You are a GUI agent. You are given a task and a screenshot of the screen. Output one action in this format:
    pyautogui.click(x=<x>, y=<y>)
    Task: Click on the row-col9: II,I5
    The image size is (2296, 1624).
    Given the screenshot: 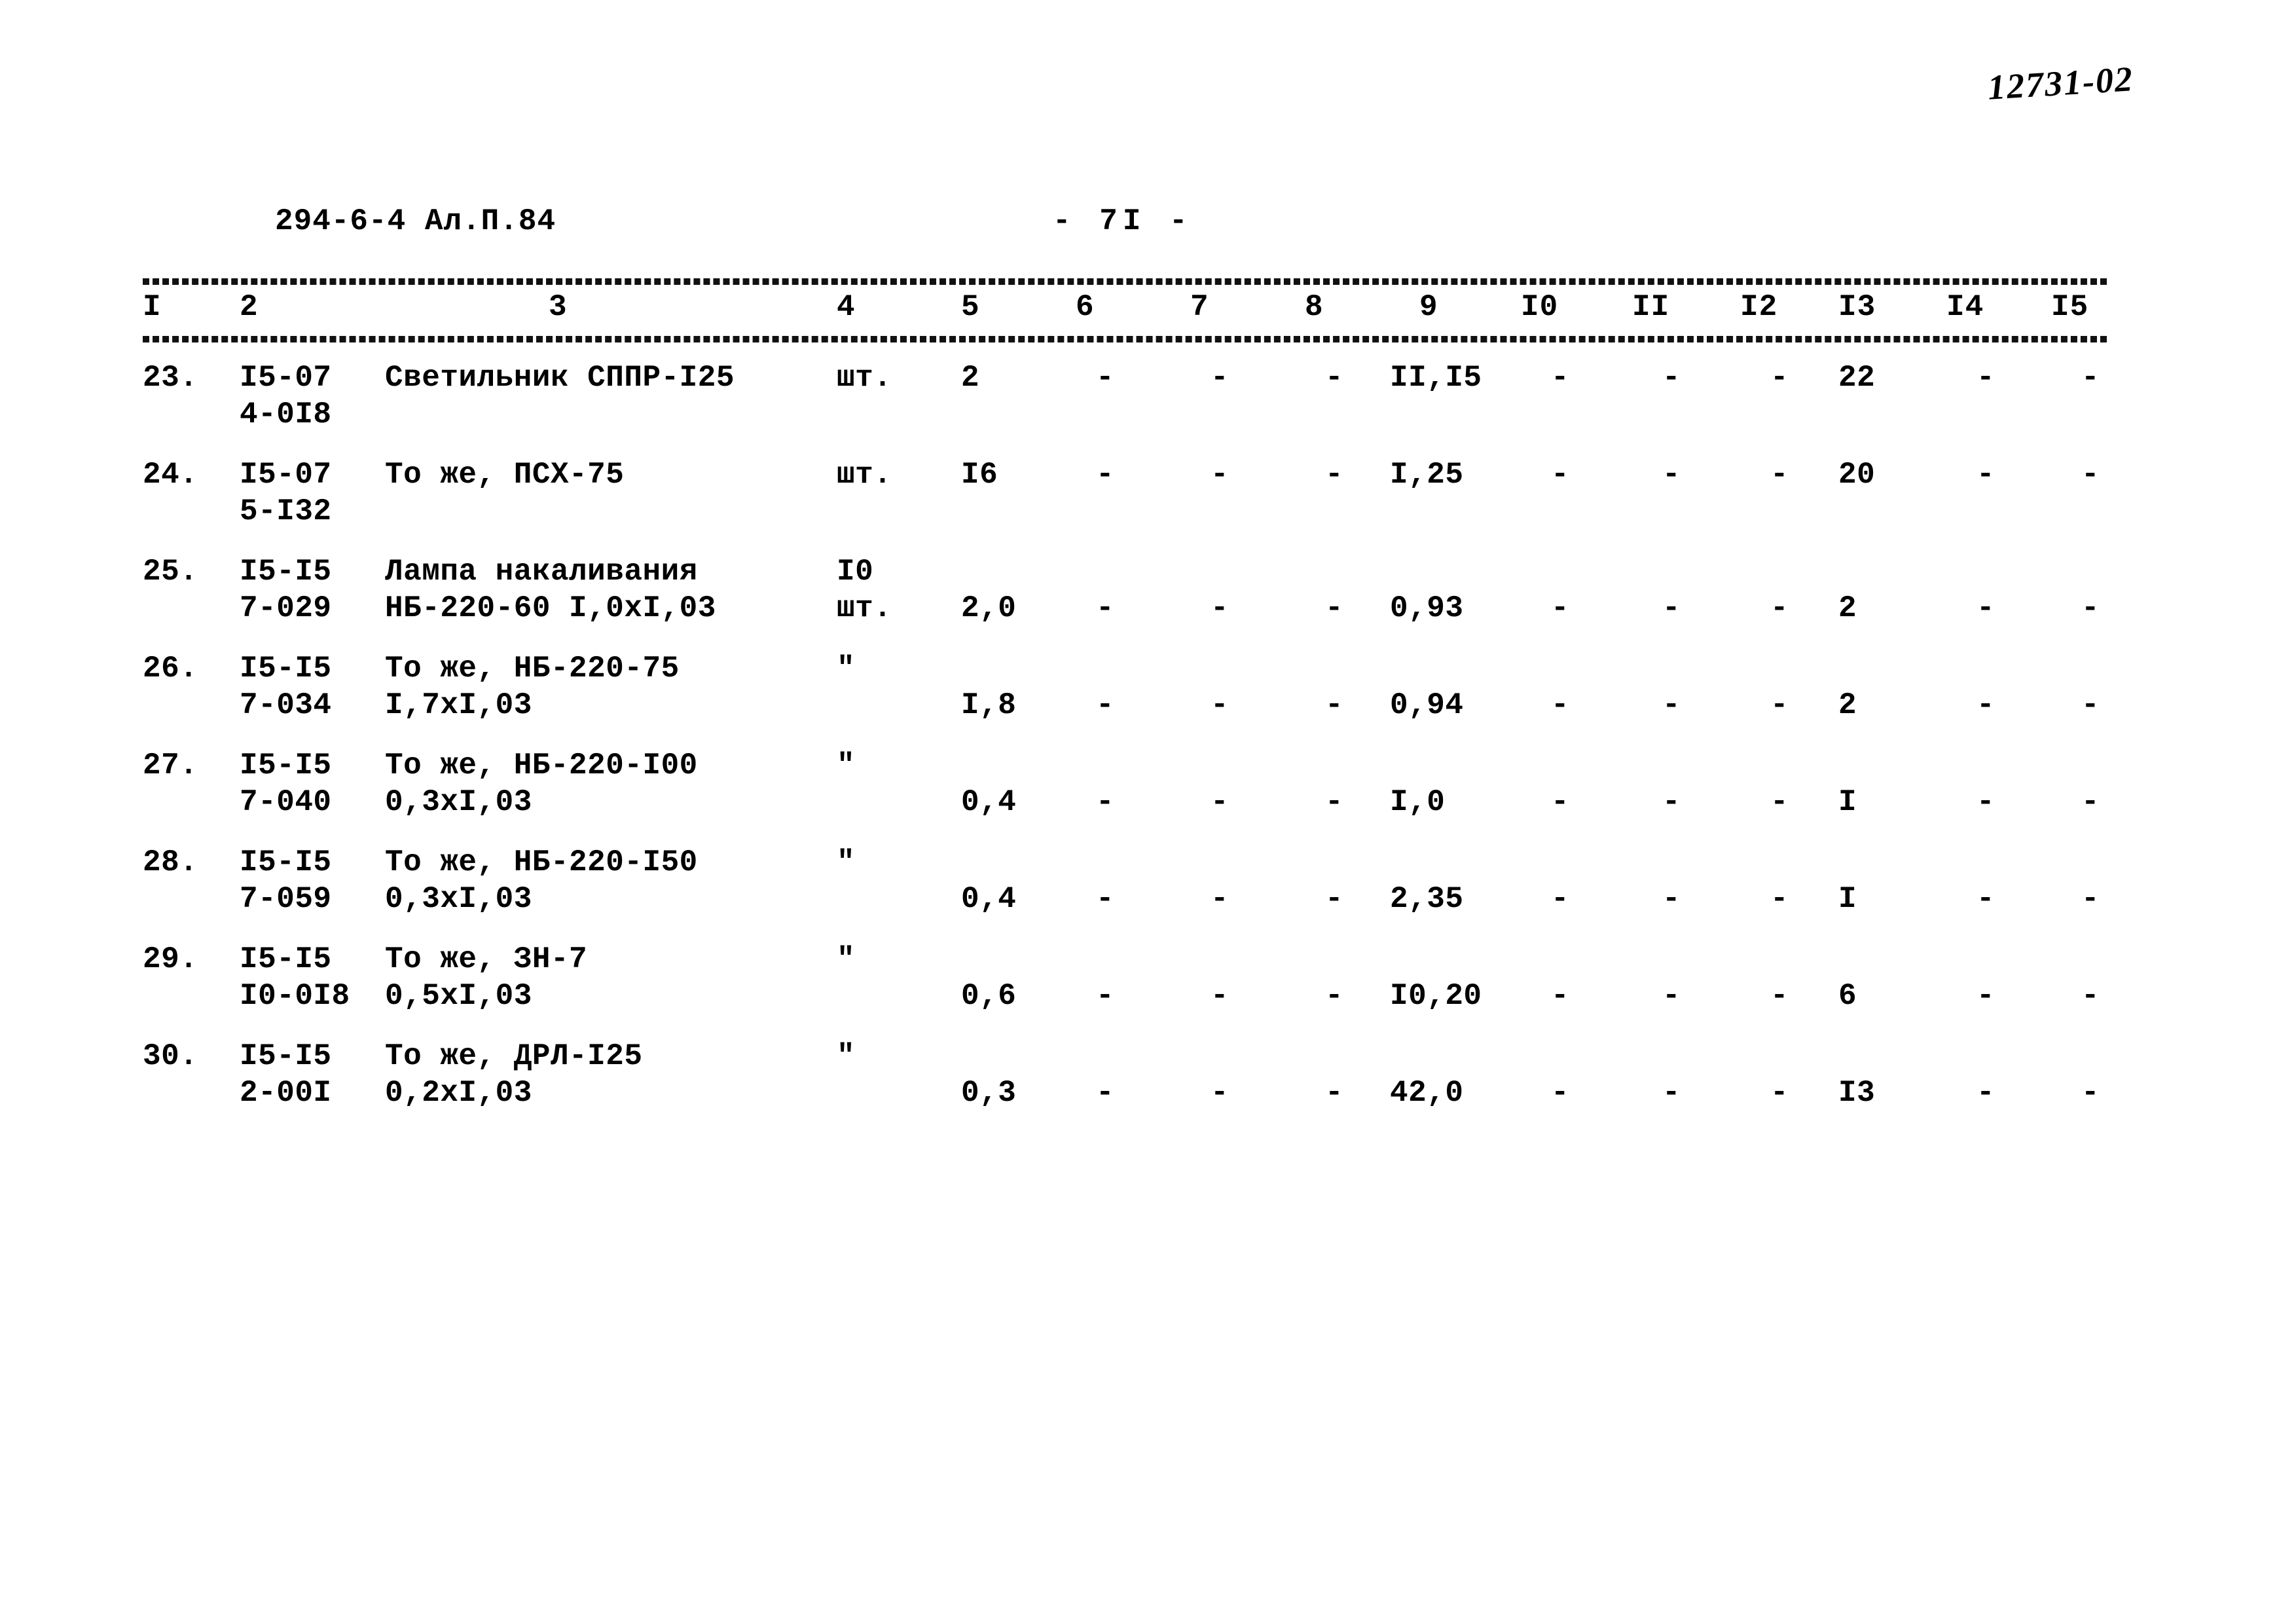 What is the action you would take?
    pyautogui.click(x=1436, y=378)
    